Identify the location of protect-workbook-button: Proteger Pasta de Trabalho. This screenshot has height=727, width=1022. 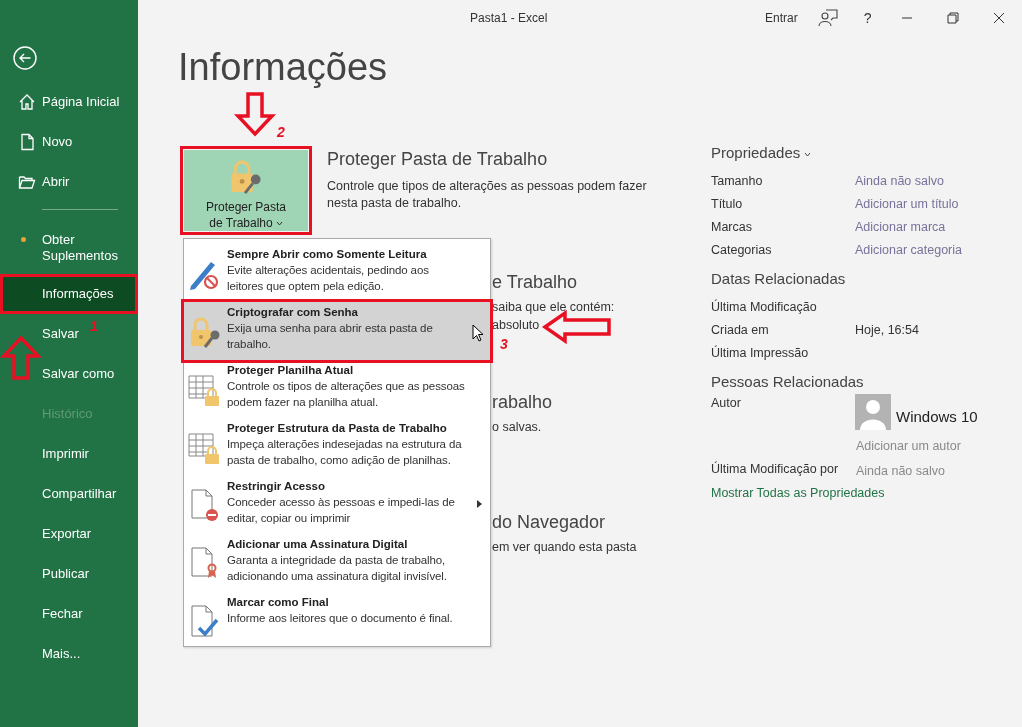
(246, 190).